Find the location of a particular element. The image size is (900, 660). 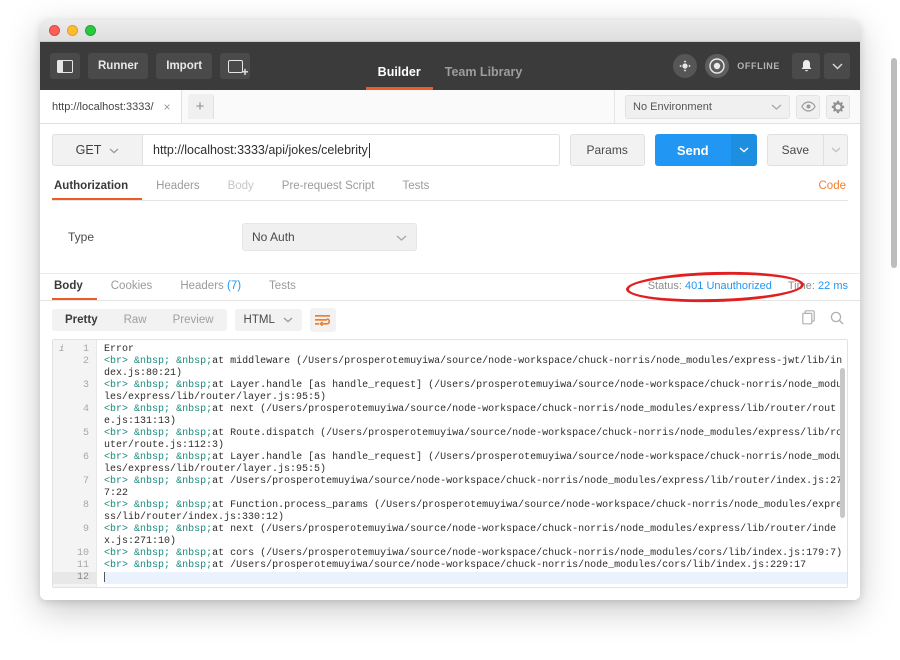

response-body-actions is located at coordinates (825, 320).